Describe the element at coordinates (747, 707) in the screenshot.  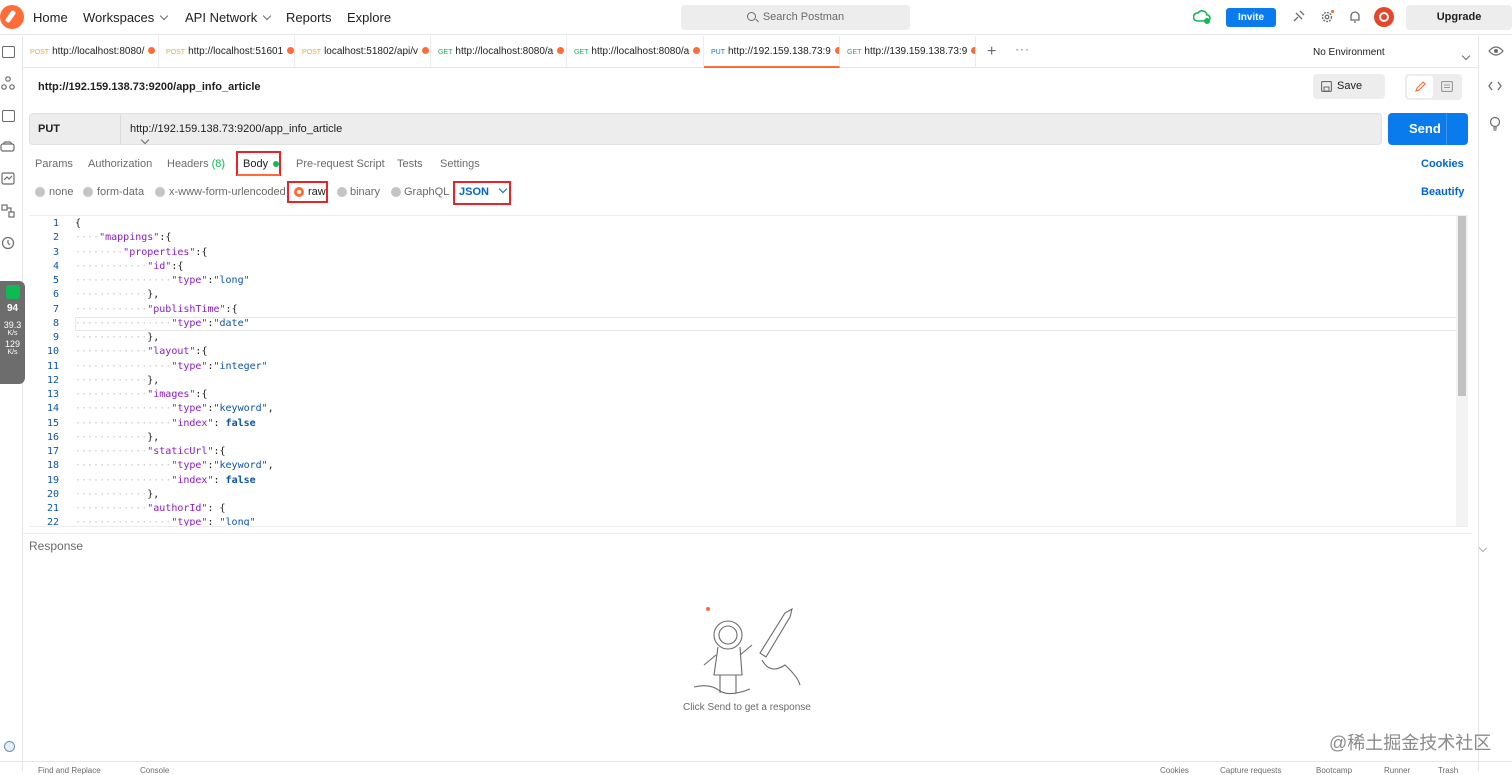
I see `response-empty-hint: Click Send to get a response` at that location.